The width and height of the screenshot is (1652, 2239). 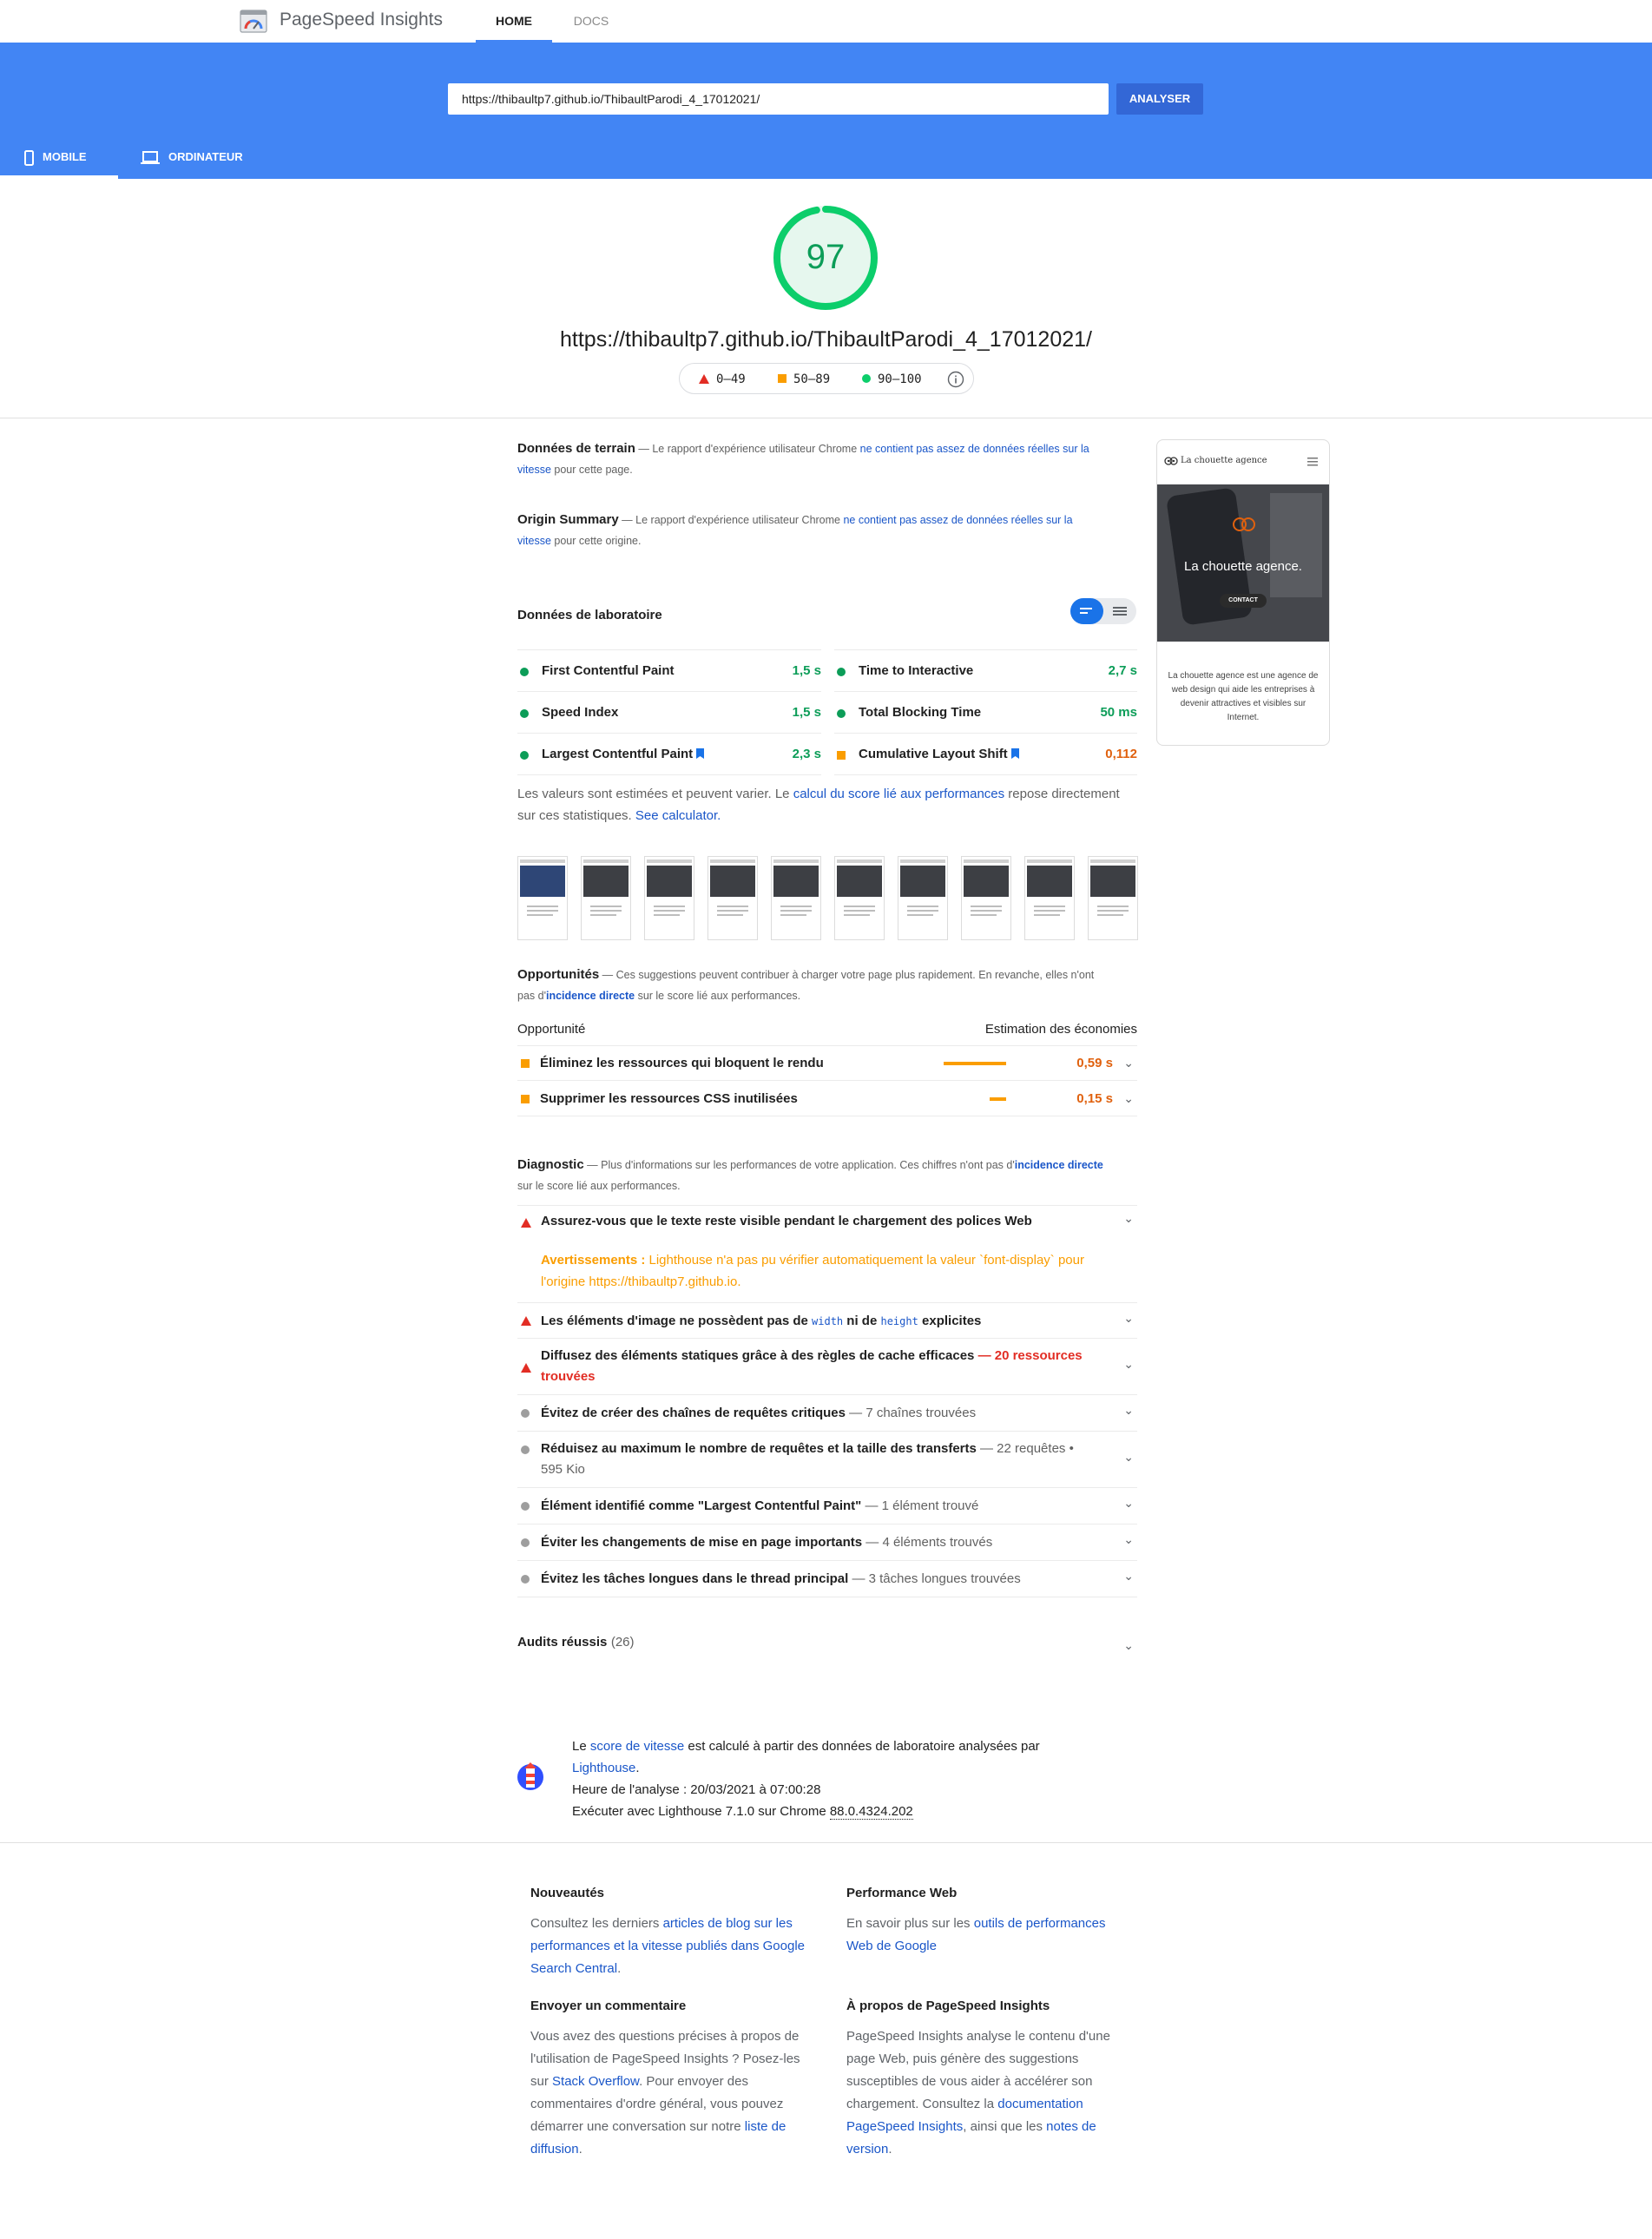 What do you see at coordinates (603, 1768) in the screenshot?
I see `lighthouse-link: Lighthouse` at bounding box center [603, 1768].